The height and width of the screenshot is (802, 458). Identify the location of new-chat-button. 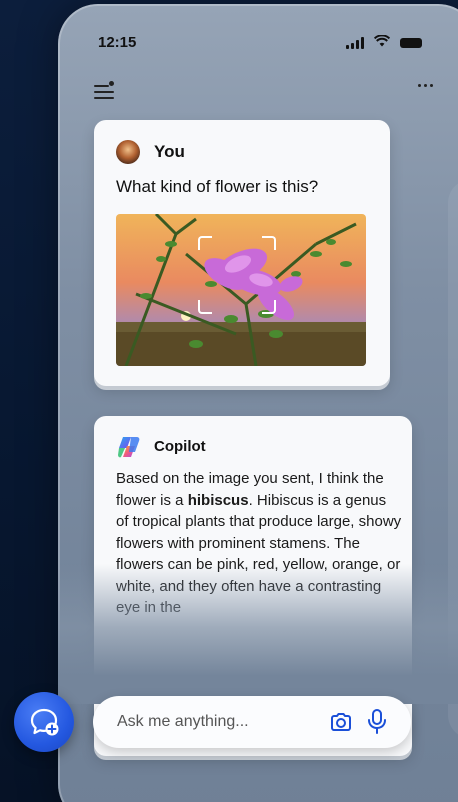
(44, 722).